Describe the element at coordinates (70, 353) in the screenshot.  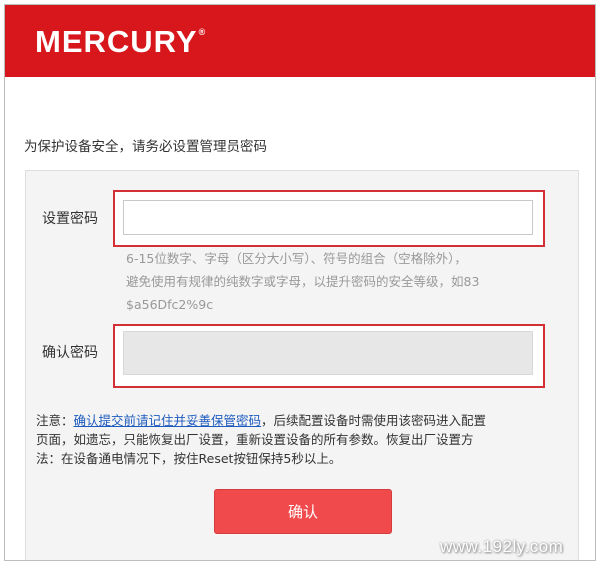
I see `confirm-password-label: 确认密码` at that location.